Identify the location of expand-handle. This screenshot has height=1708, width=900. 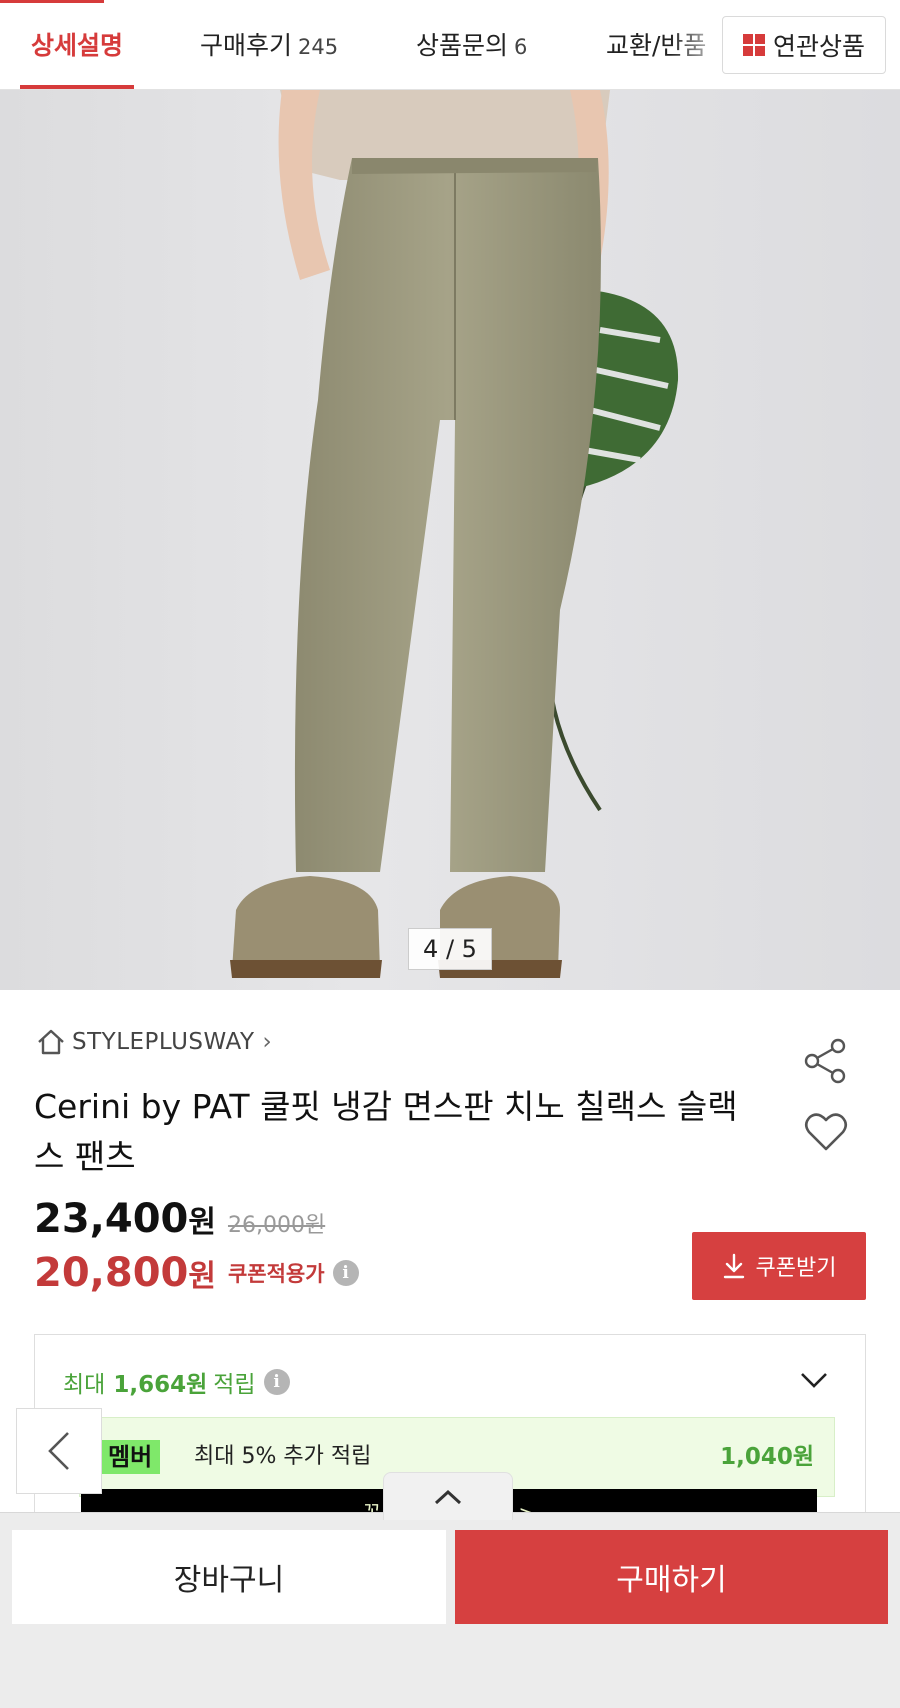
(448, 1496).